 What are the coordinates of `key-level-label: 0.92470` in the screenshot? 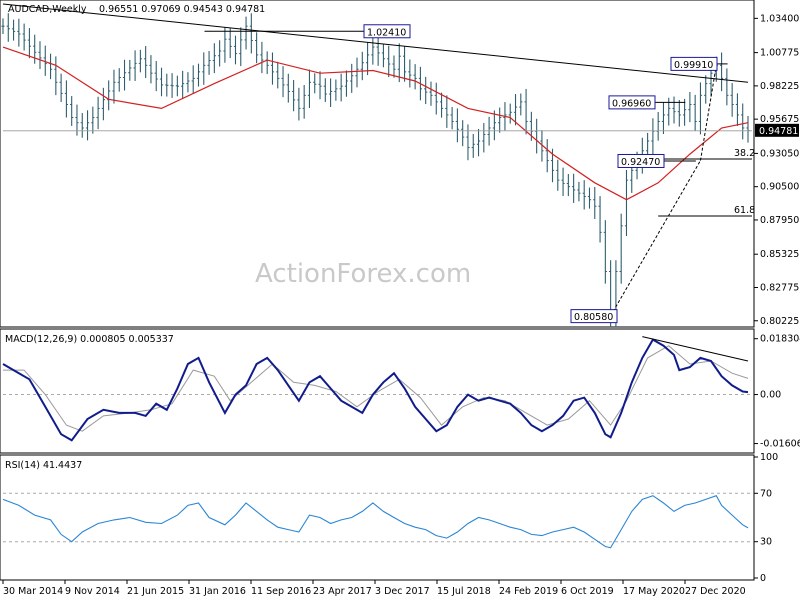 It's located at (640, 162).